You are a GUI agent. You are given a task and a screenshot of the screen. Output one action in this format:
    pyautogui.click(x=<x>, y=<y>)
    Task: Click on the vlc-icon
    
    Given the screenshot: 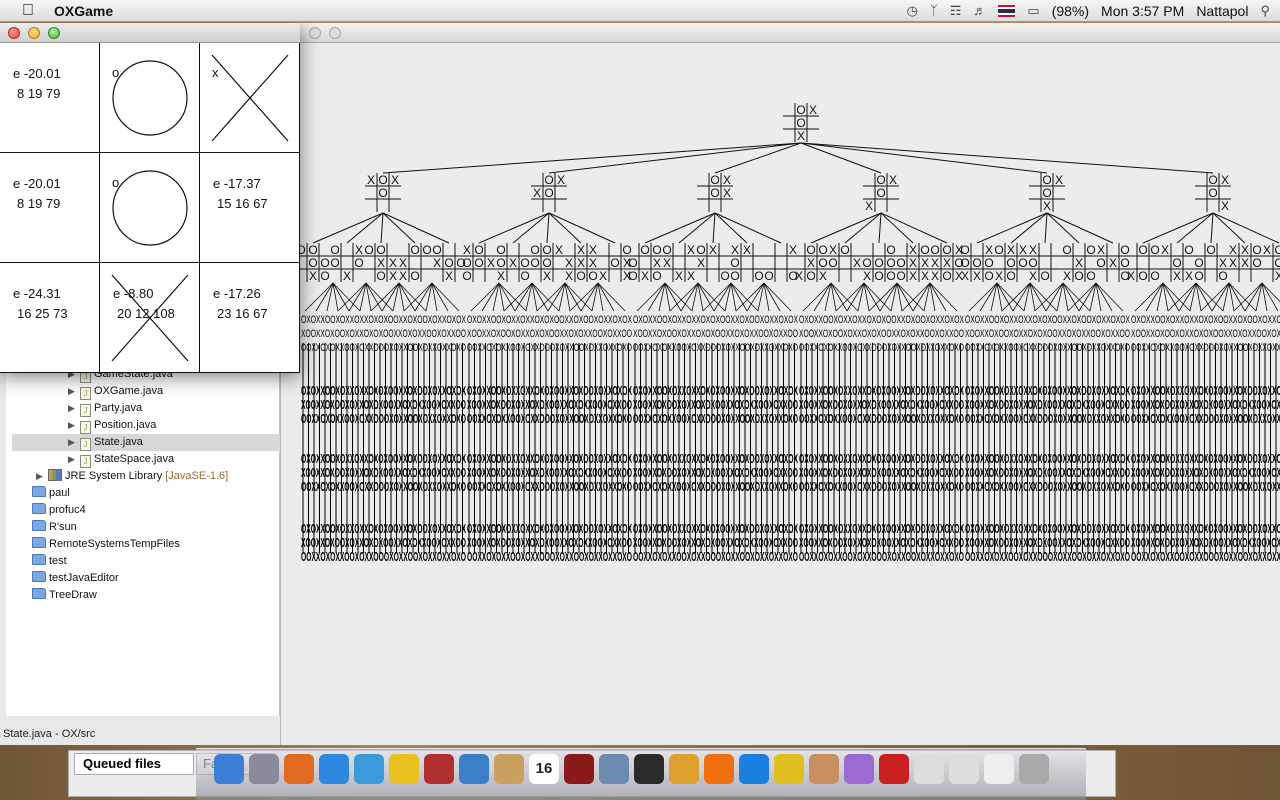 What is the action you would take?
    pyautogui.click(x=719, y=769)
    